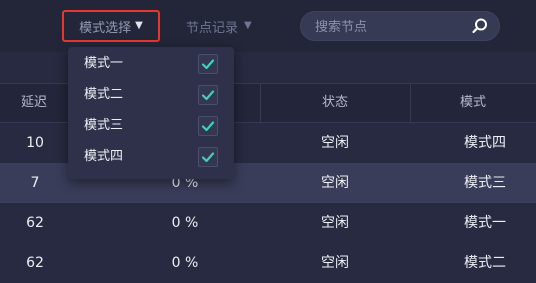 The width and height of the screenshot is (536, 283). Describe the element at coordinates (104, 125) in the screenshot. I see `mode-option-label: 模式三` at that location.